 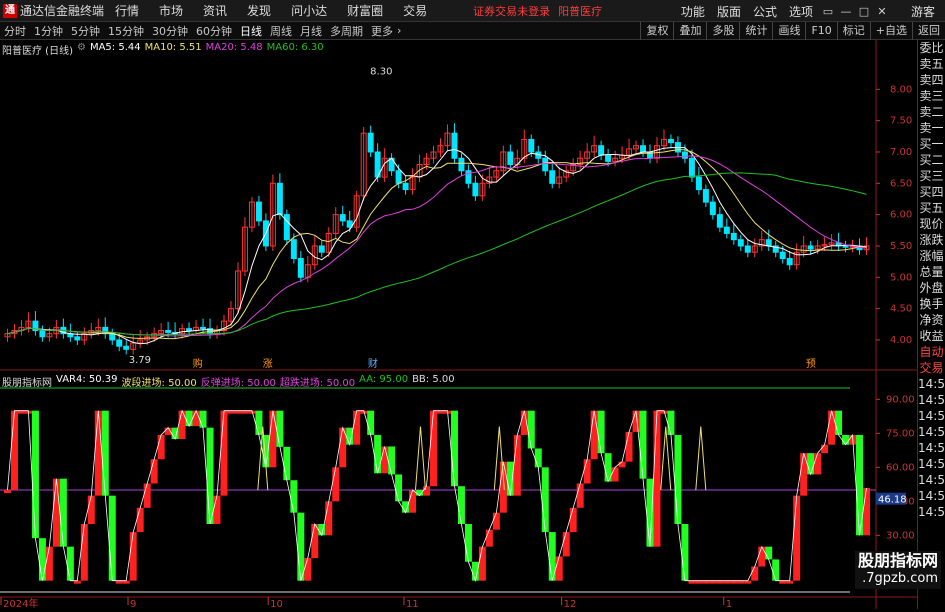 I want to click on stock-period-label: 阳普医疗 (日线), so click(x=37, y=49).